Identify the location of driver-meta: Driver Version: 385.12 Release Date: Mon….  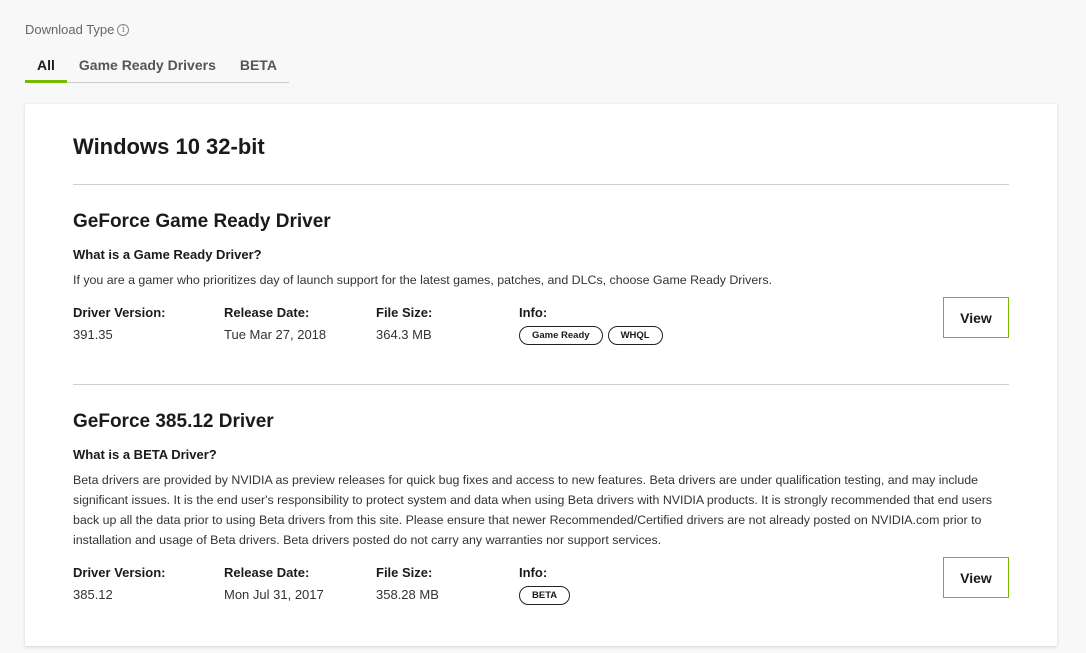
(541, 586).